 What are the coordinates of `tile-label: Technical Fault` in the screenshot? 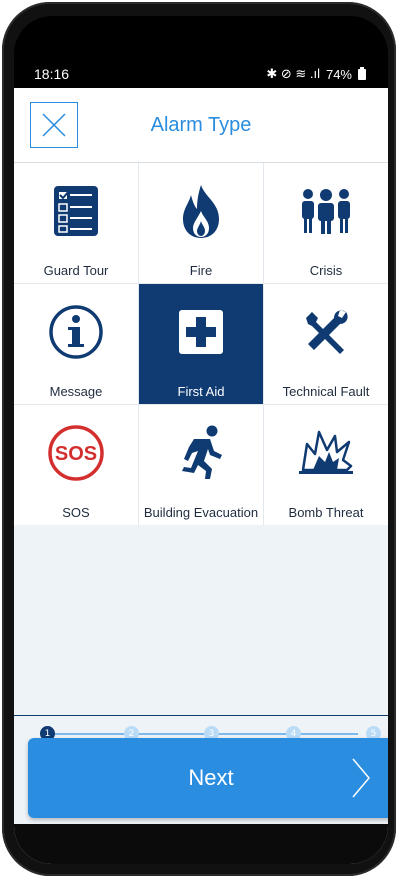 It's located at (326, 391).